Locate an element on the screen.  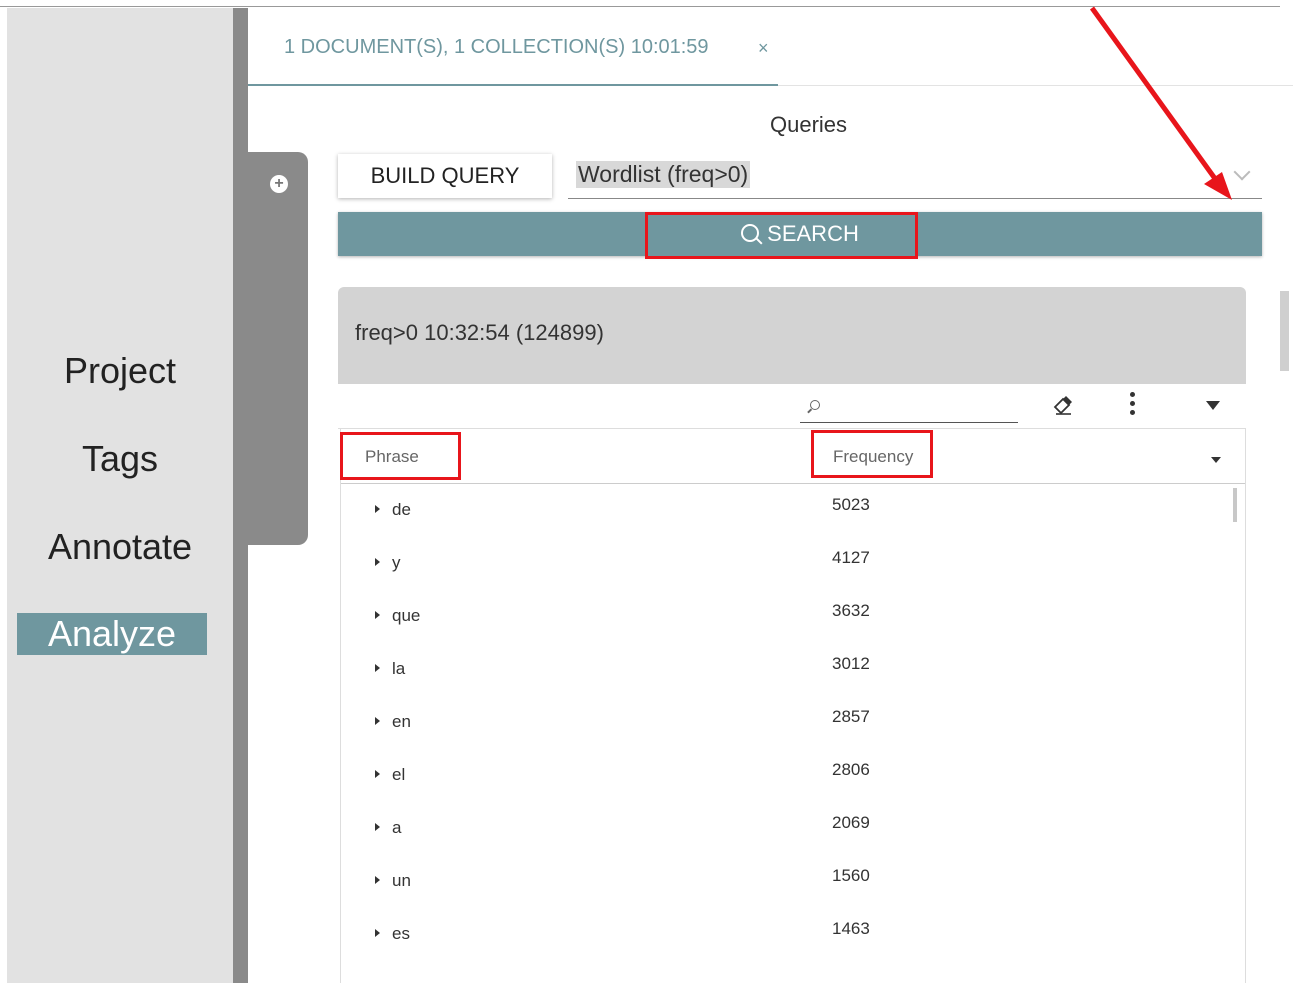
table-row: en 2857 is located at coordinates (793, 722).